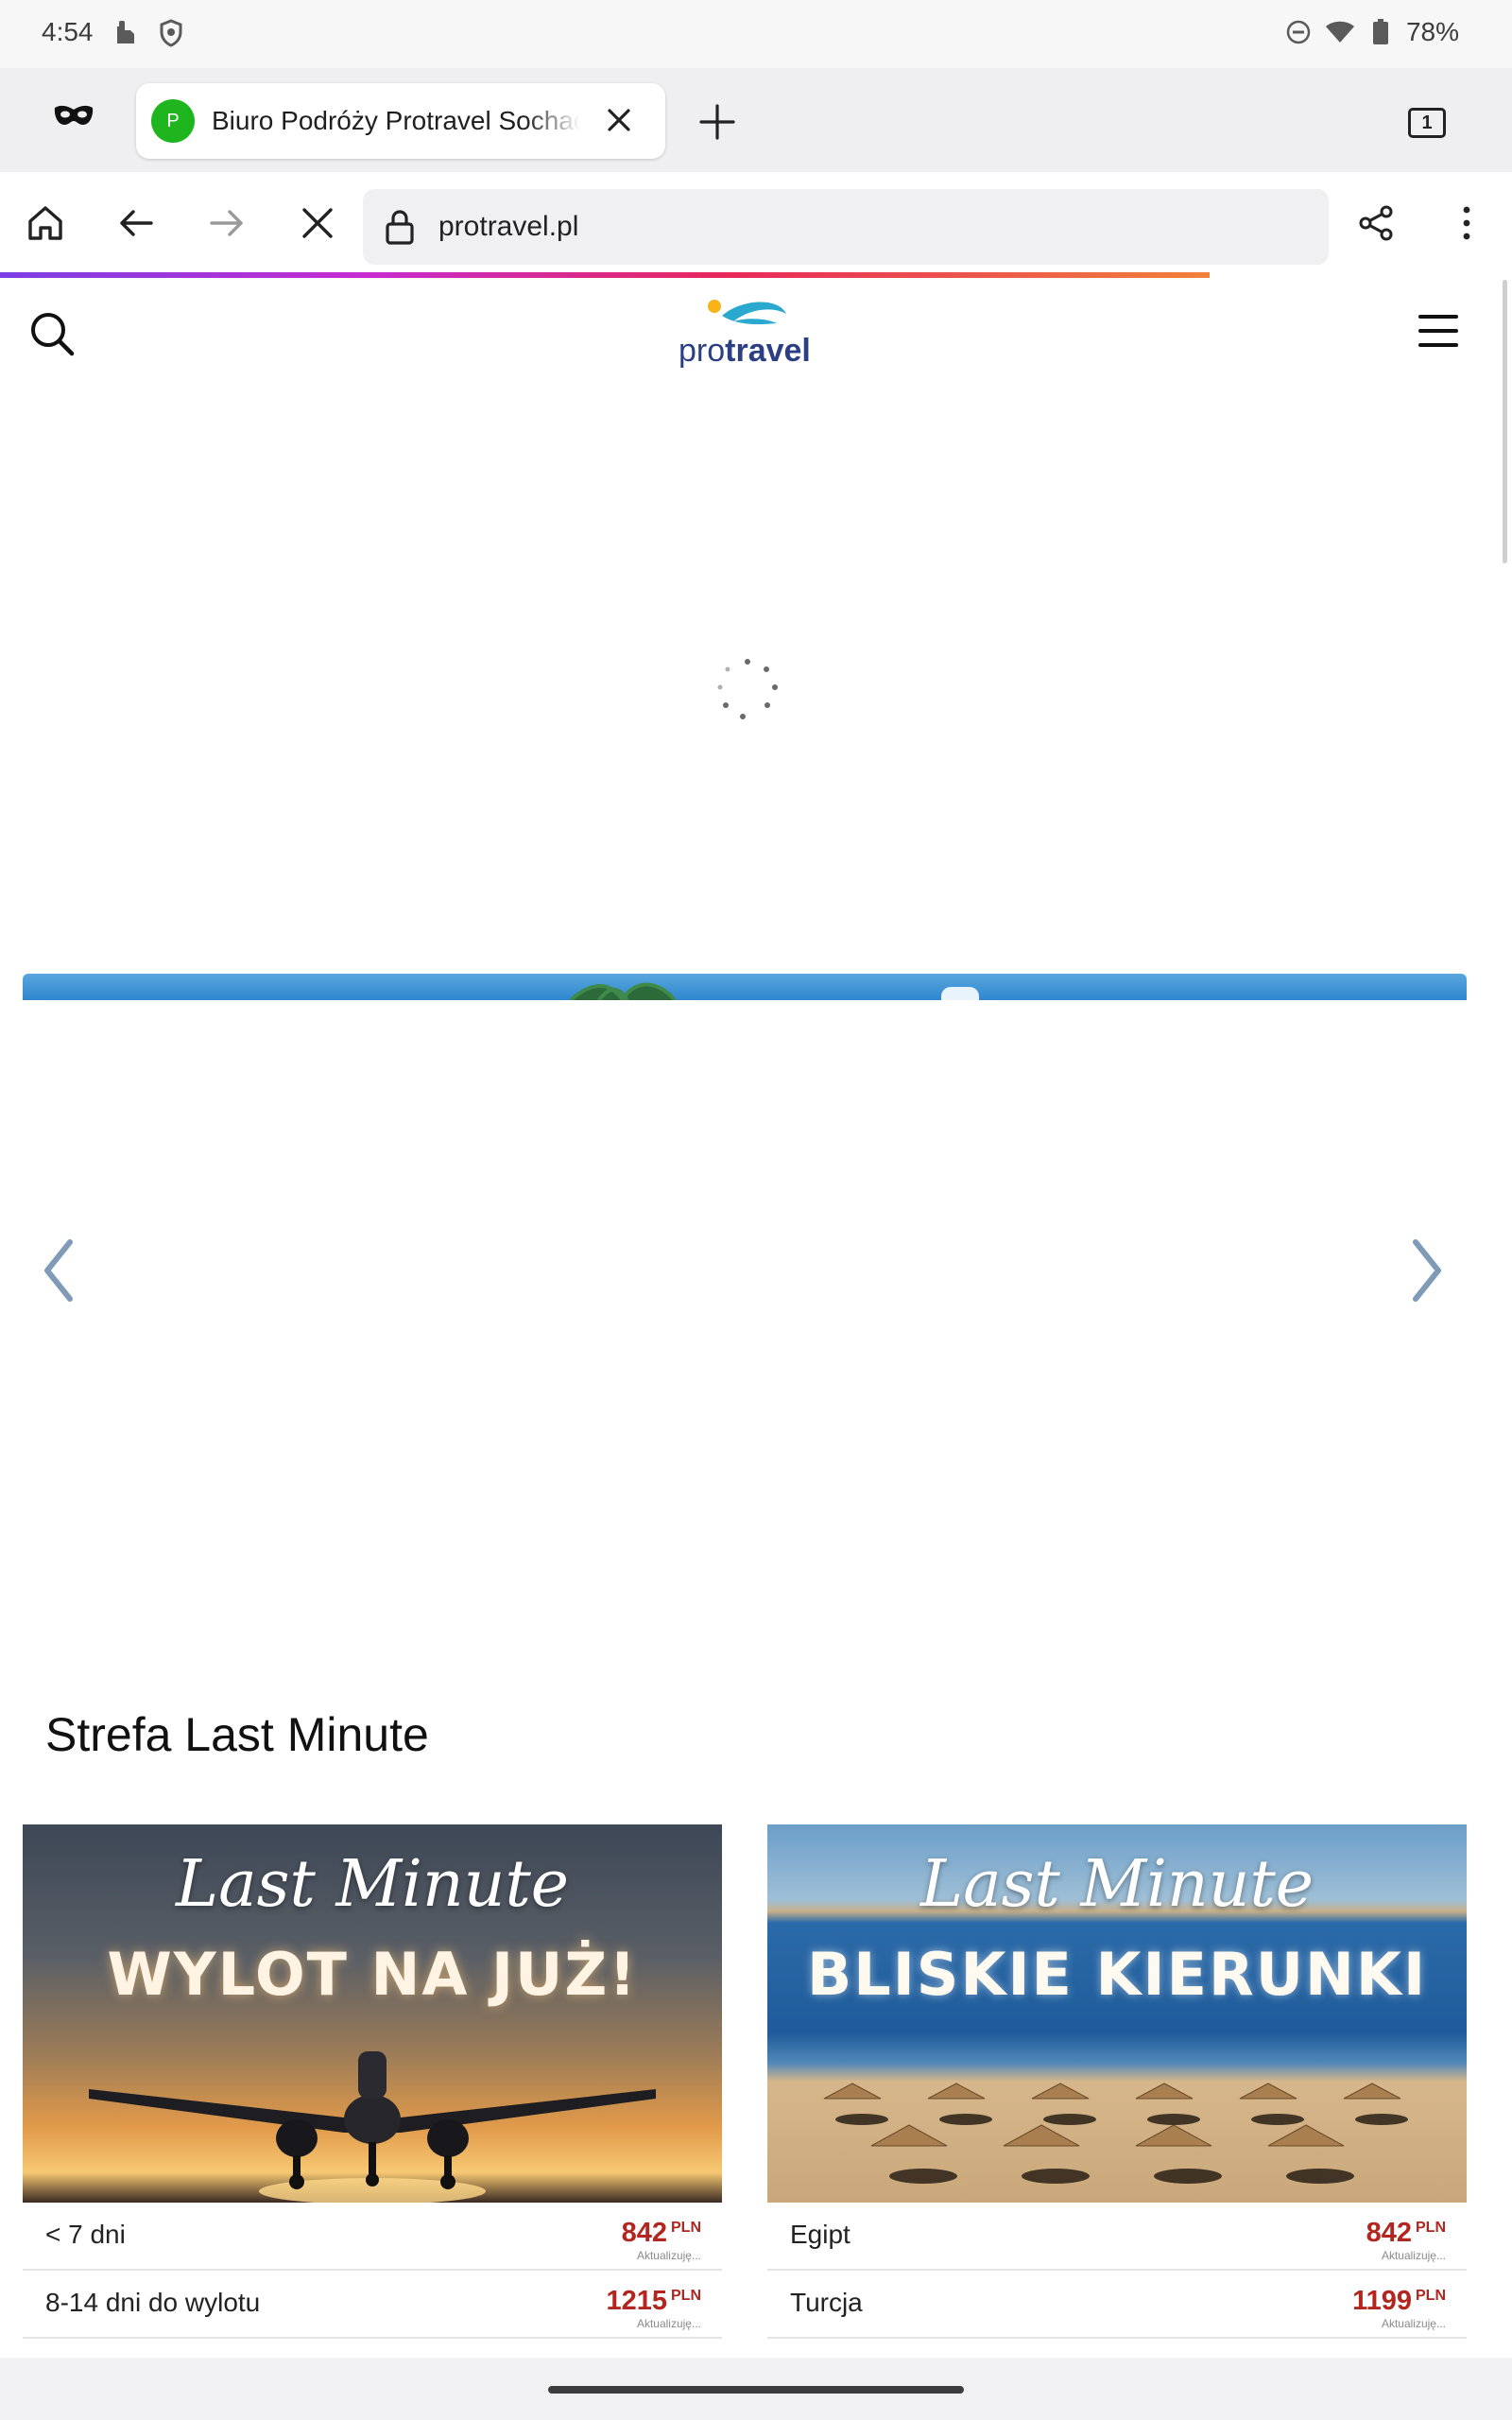  What do you see at coordinates (147, 33) in the screenshot?
I see `status-left-icons` at bounding box center [147, 33].